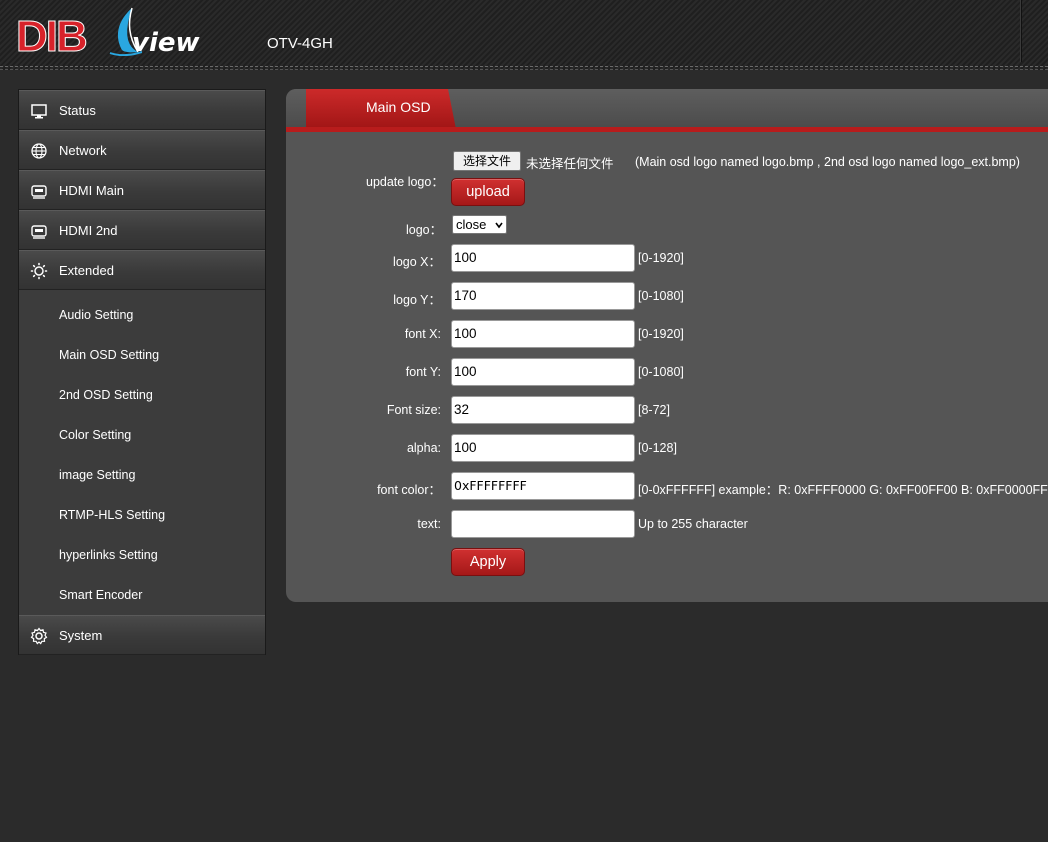  I want to click on logo-x-label: logo X：, so click(417, 262).